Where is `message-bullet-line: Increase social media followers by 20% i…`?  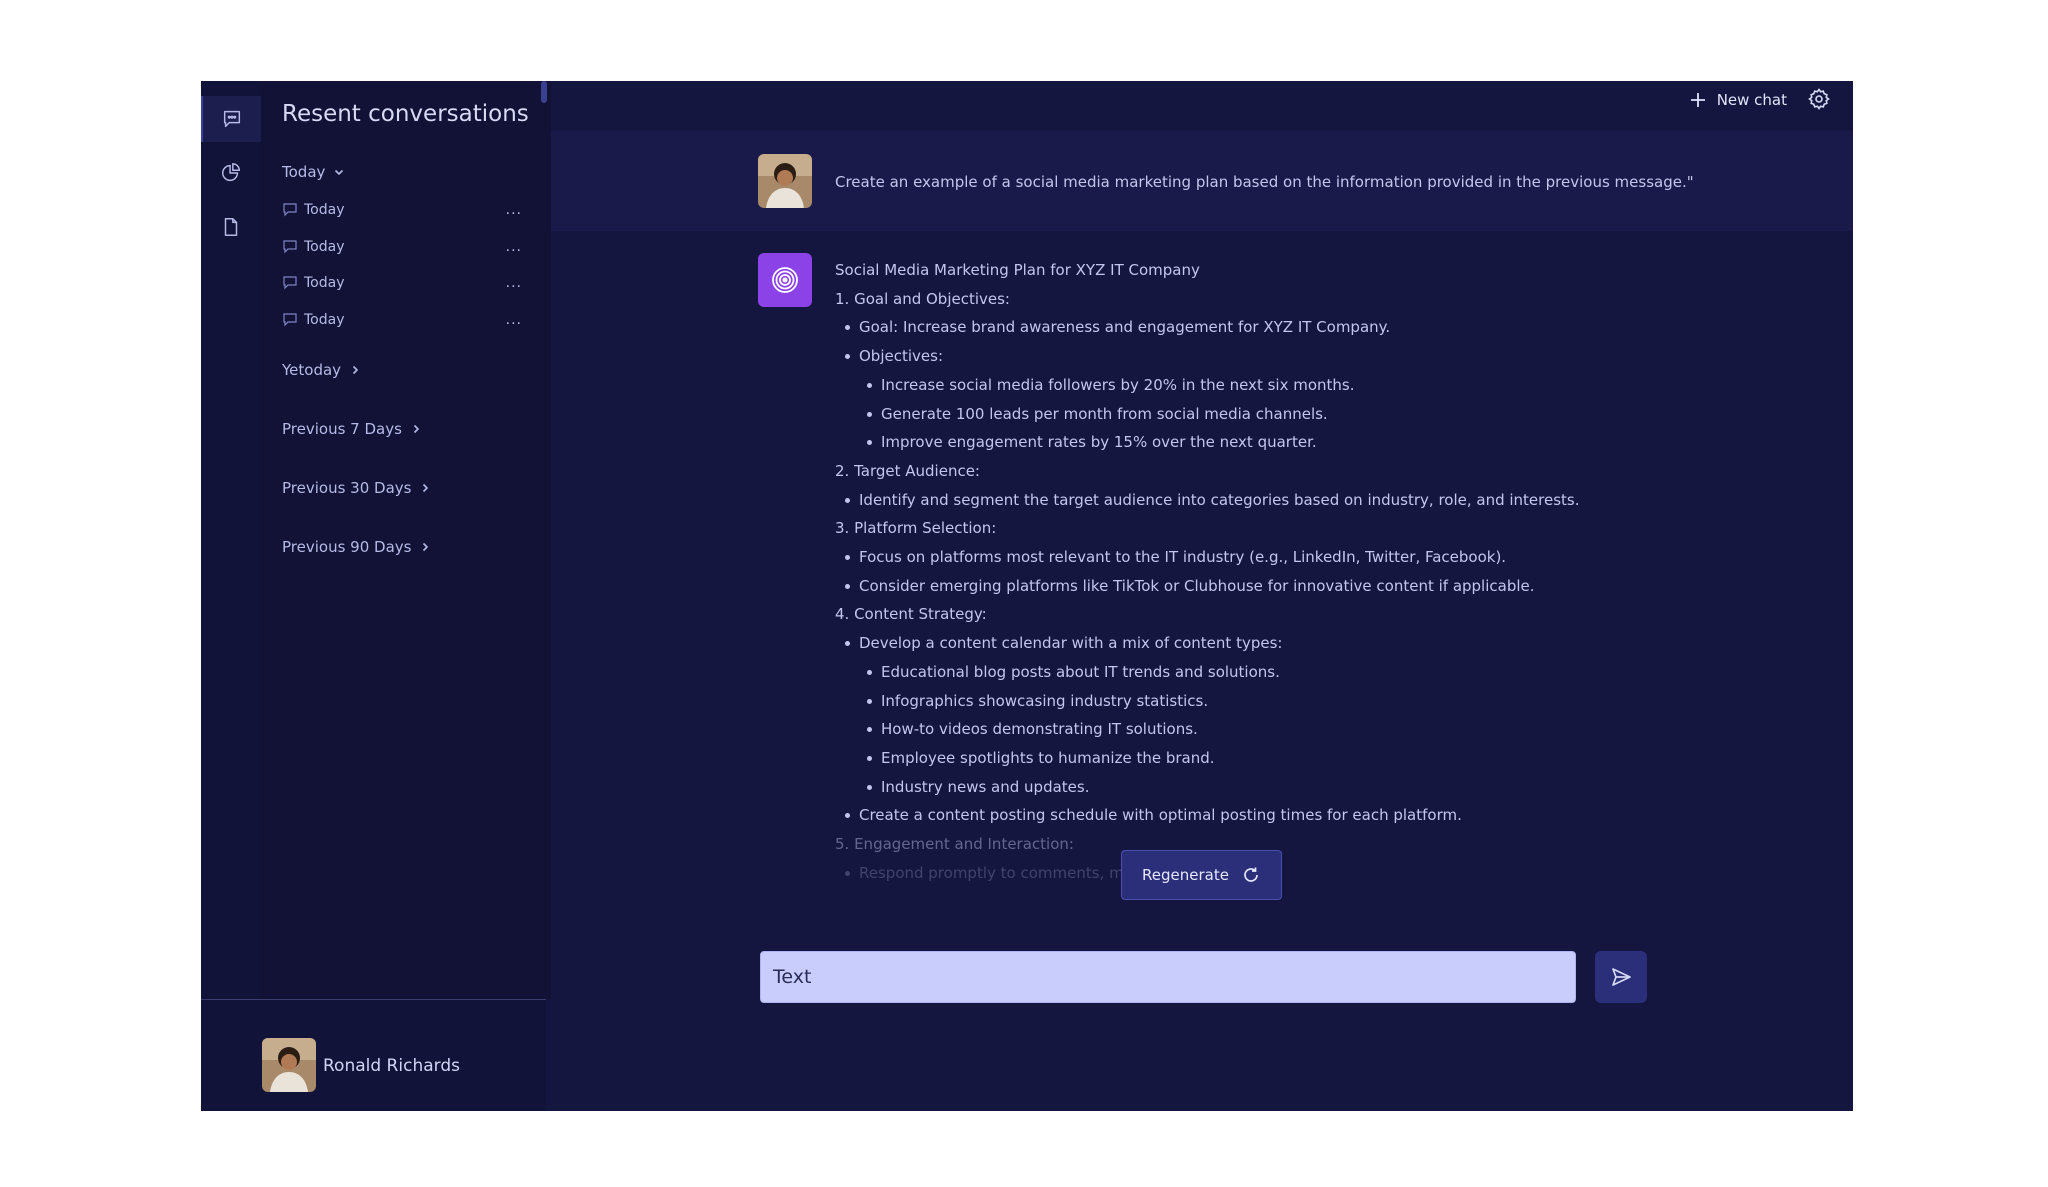 message-bullet-line: Increase social media followers by 20% i… is located at coordinates (1285, 385).